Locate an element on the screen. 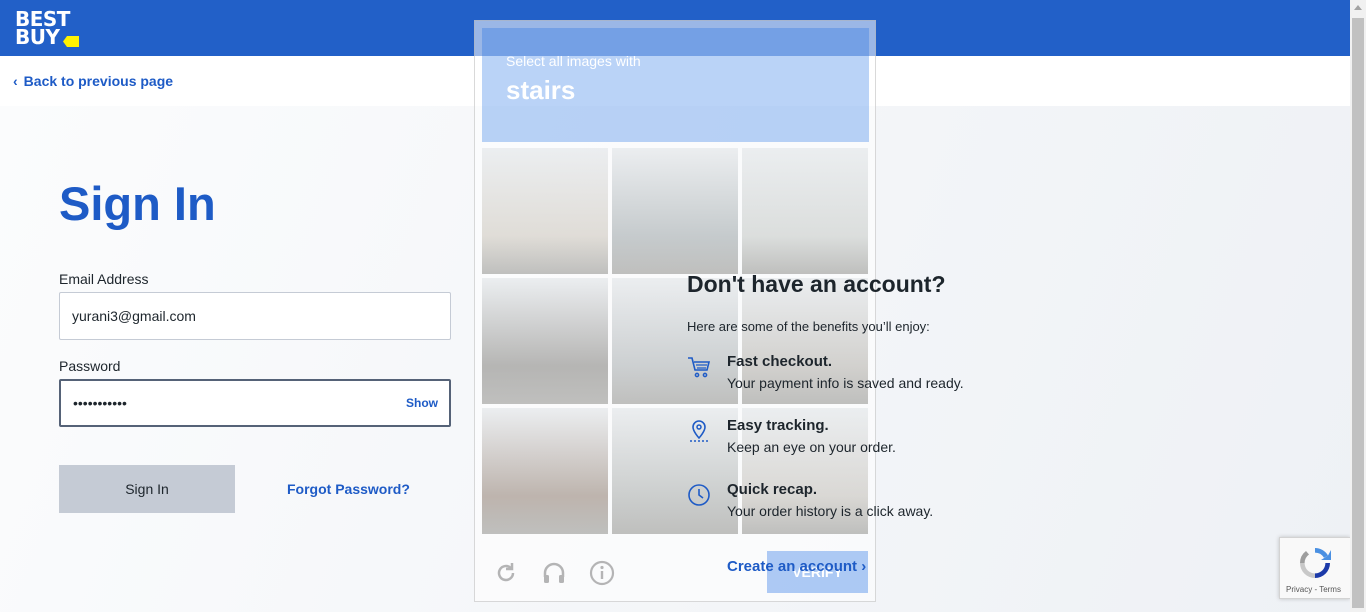  info-icon is located at coordinates (602, 573).